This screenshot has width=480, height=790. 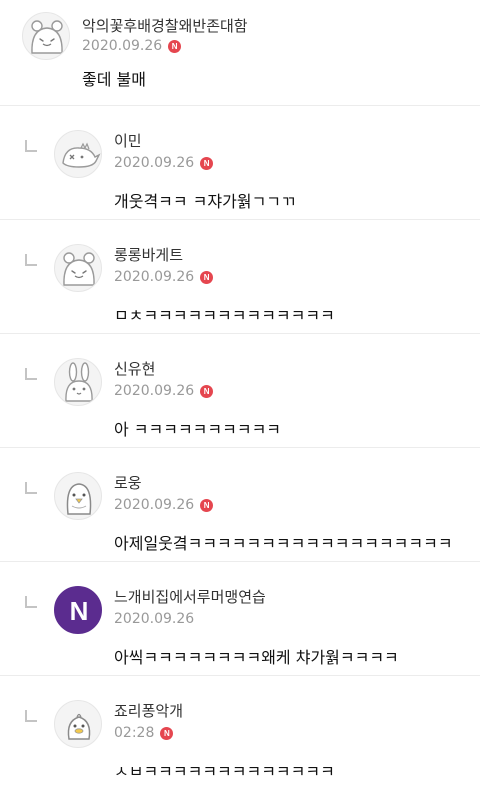 What do you see at coordinates (78, 154) in the screenshot?
I see `dinosaur-avatar-icon` at bounding box center [78, 154].